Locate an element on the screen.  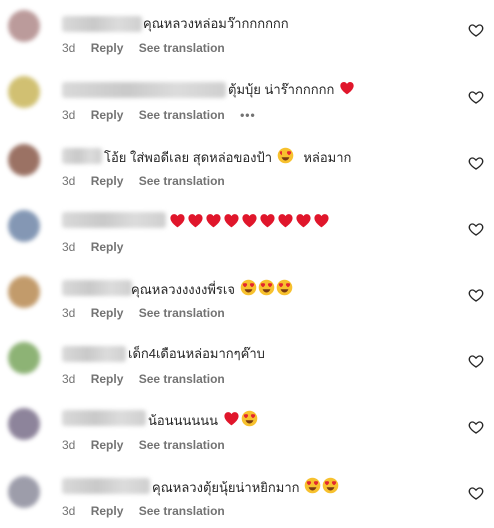
comment-text: โอ้ย ใส่พอดีเลย สุดหล่อของป้า หล่อมาก is located at coordinates (227, 157).